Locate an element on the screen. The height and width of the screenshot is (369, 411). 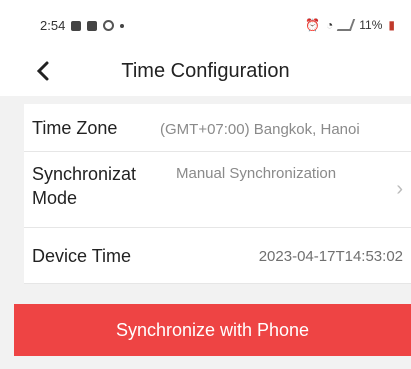
battery-text: 11% is located at coordinates (371, 25).